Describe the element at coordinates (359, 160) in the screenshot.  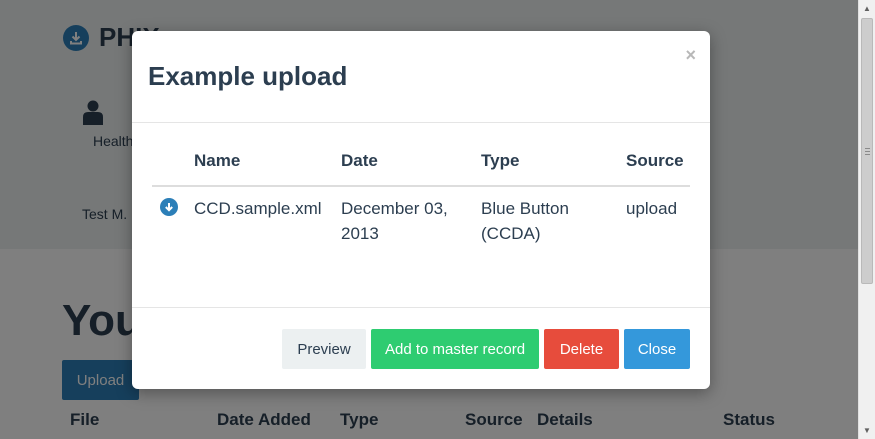
I see `column-header-date: Date` at that location.